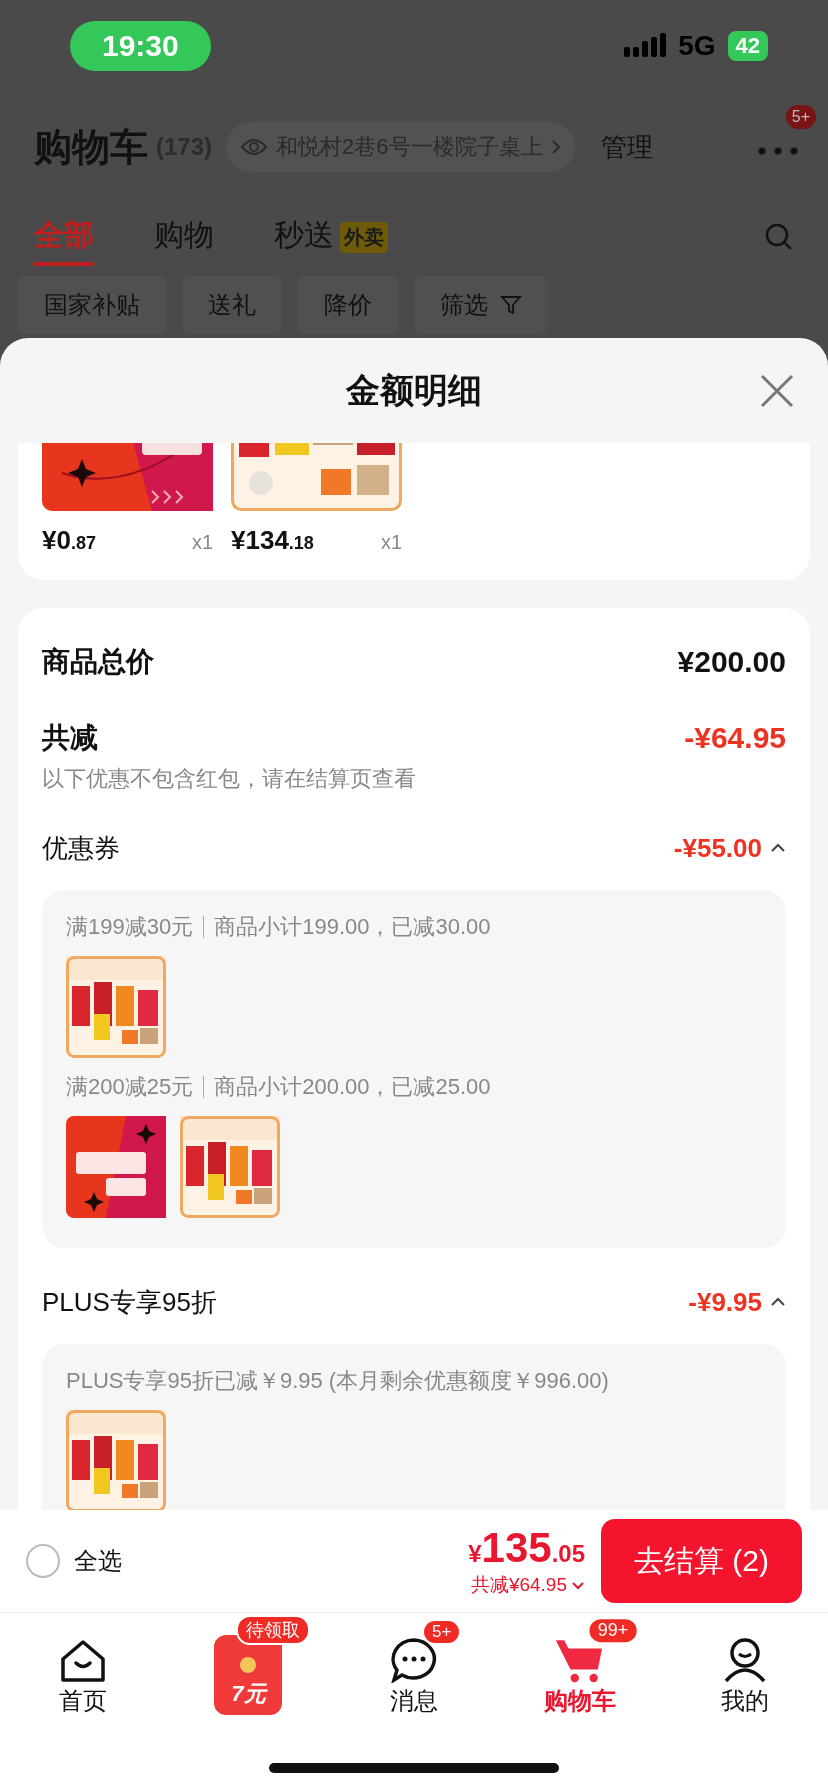 The height and width of the screenshot is (1792, 828). Describe the element at coordinates (129, 1302) in the screenshot. I see `discount-type-label: PLUS专享95折` at that location.